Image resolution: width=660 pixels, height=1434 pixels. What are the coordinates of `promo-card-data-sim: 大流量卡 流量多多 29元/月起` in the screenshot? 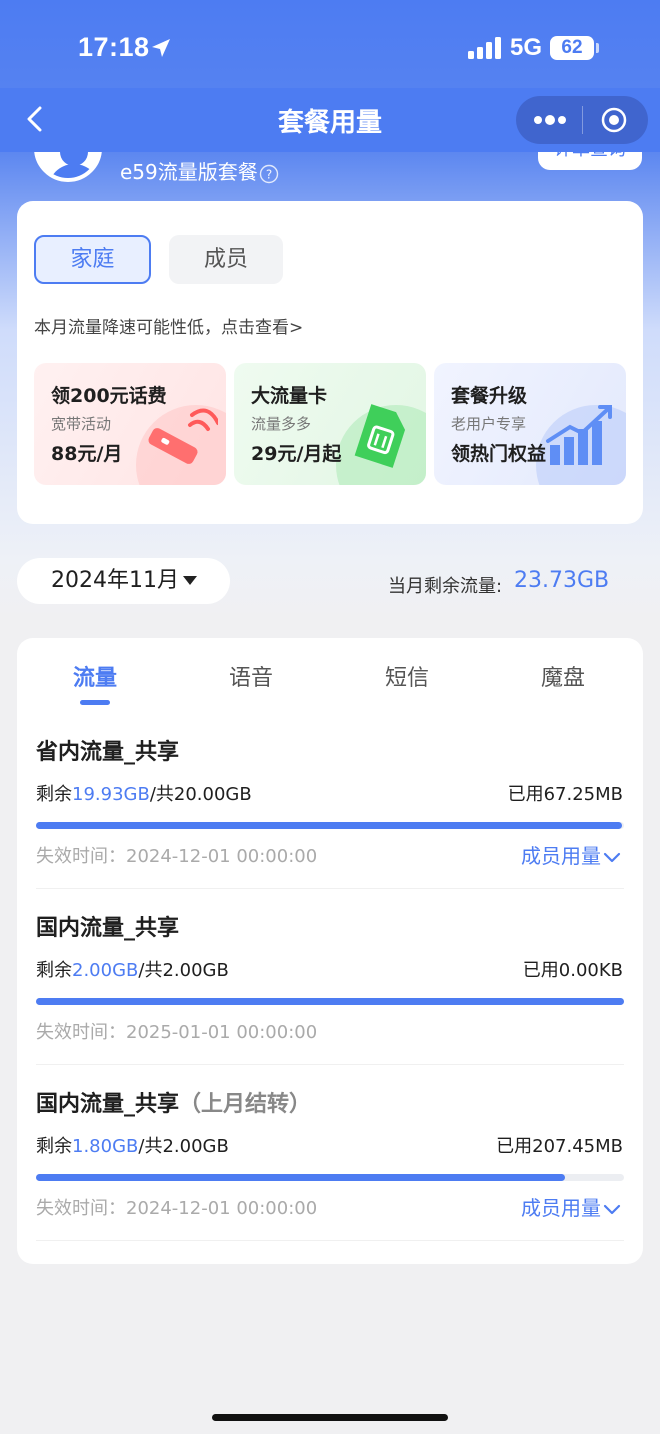 It's located at (330, 424).